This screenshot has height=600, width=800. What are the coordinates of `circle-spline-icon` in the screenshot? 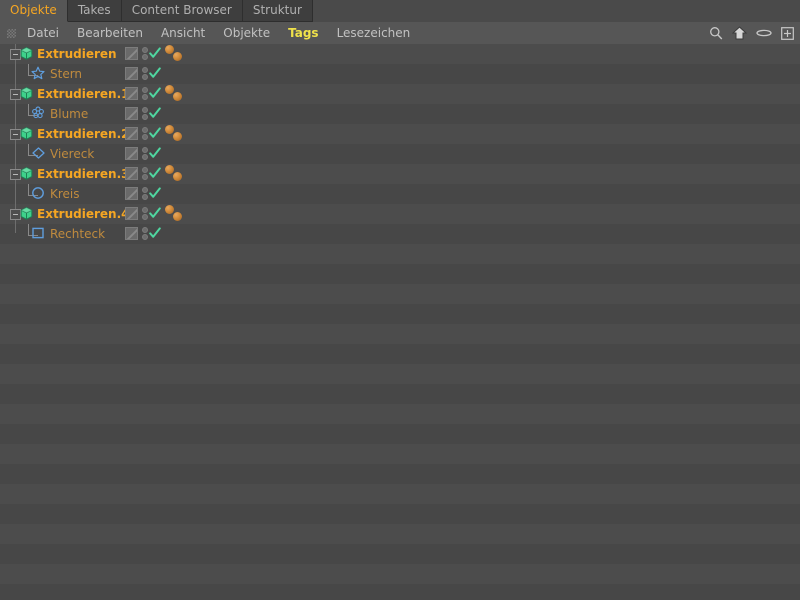 It's located at (38, 194).